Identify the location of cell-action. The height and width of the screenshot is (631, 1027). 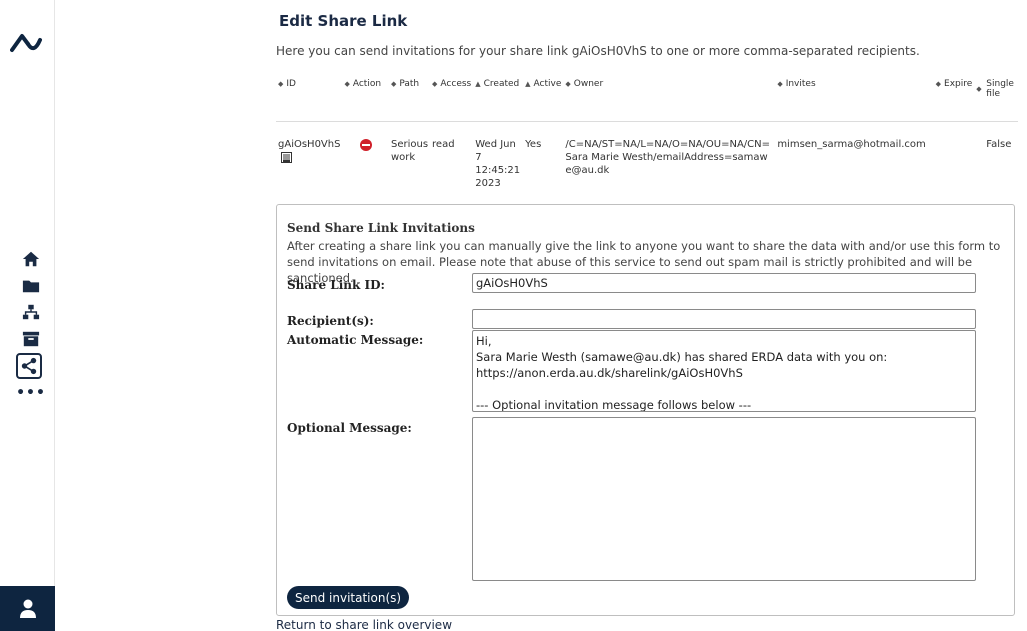
(365, 159).